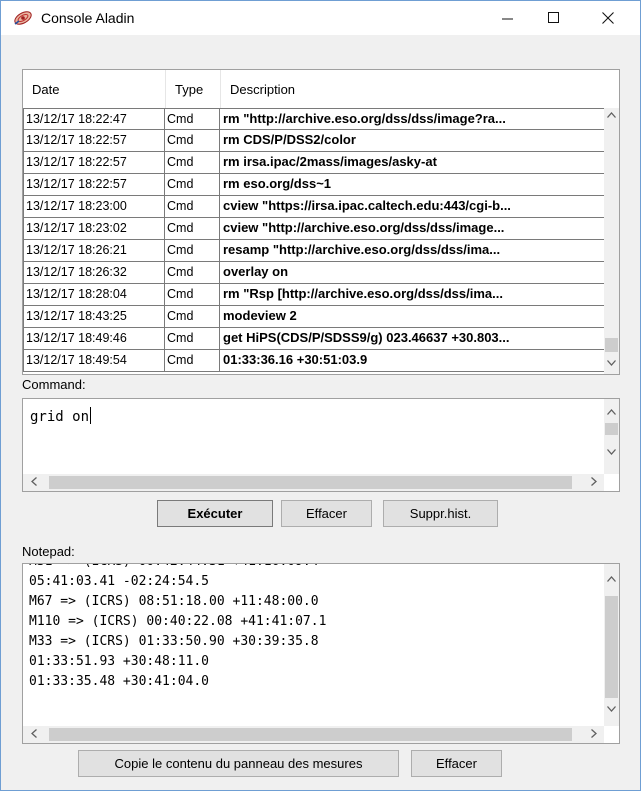  What do you see at coordinates (412, 163) in the screenshot?
I see `cell-description: rm irsa.ipac/2mass/images/asky-at` at bounding box center [412, 163].